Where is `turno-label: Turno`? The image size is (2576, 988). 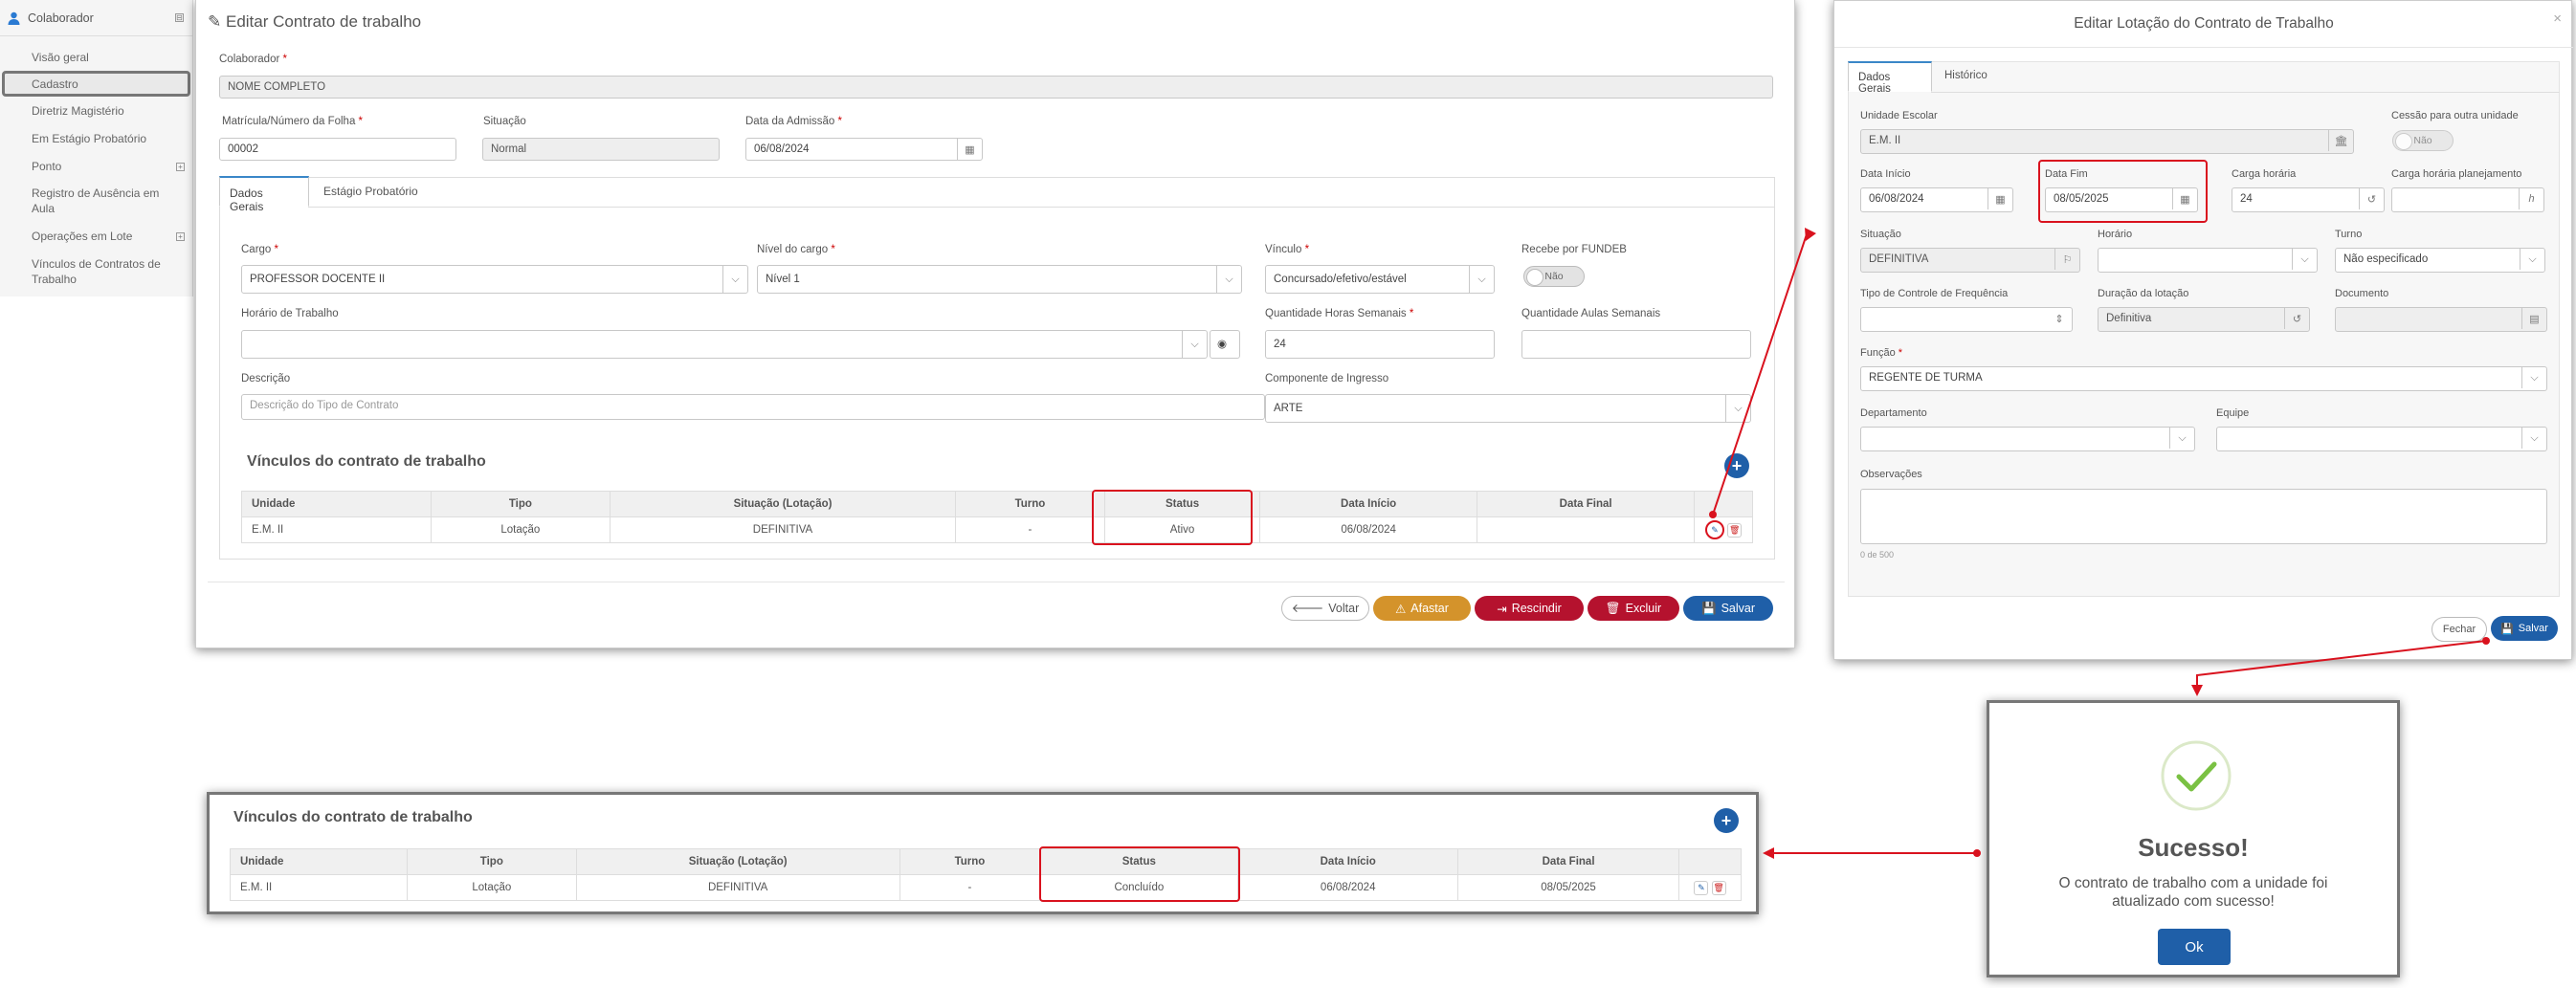
turno-label: Turno is located at coordinates (2349, 235).